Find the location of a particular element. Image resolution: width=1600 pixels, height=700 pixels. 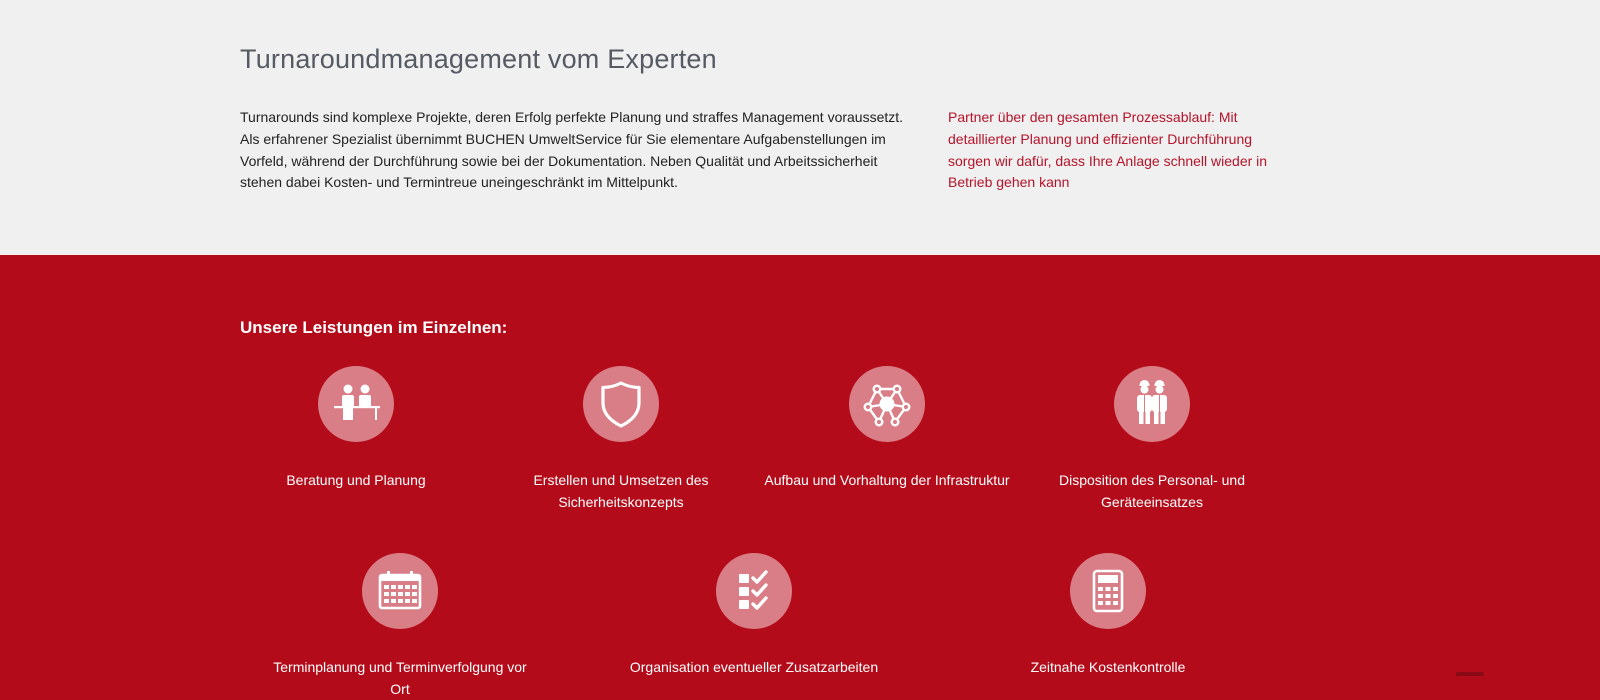

service-item-additional-work: Organisation eventueller Zusatzarbeiten is located at coordinates (754, 615).